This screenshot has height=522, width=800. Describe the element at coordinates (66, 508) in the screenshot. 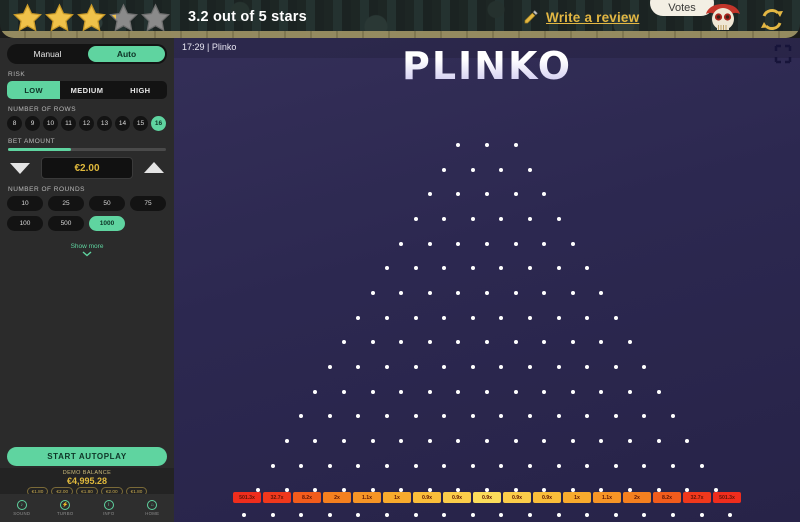

I see `nav-item-turbo: ⚡ TURBO` at that location.